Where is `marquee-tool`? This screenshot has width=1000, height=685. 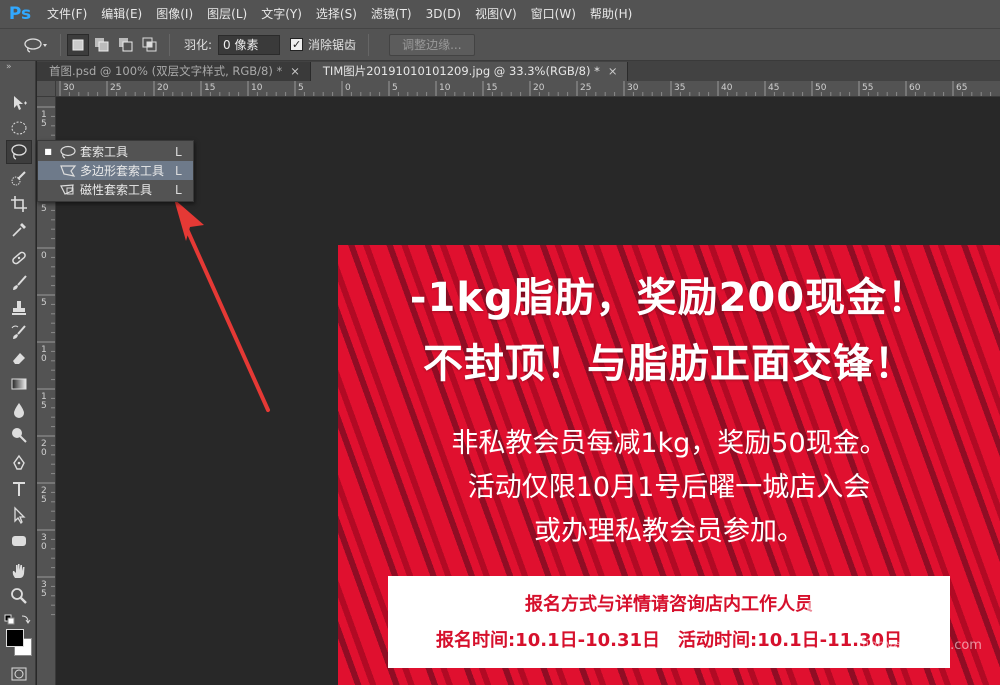
marquee-tool is located at coordinates (19, 128).